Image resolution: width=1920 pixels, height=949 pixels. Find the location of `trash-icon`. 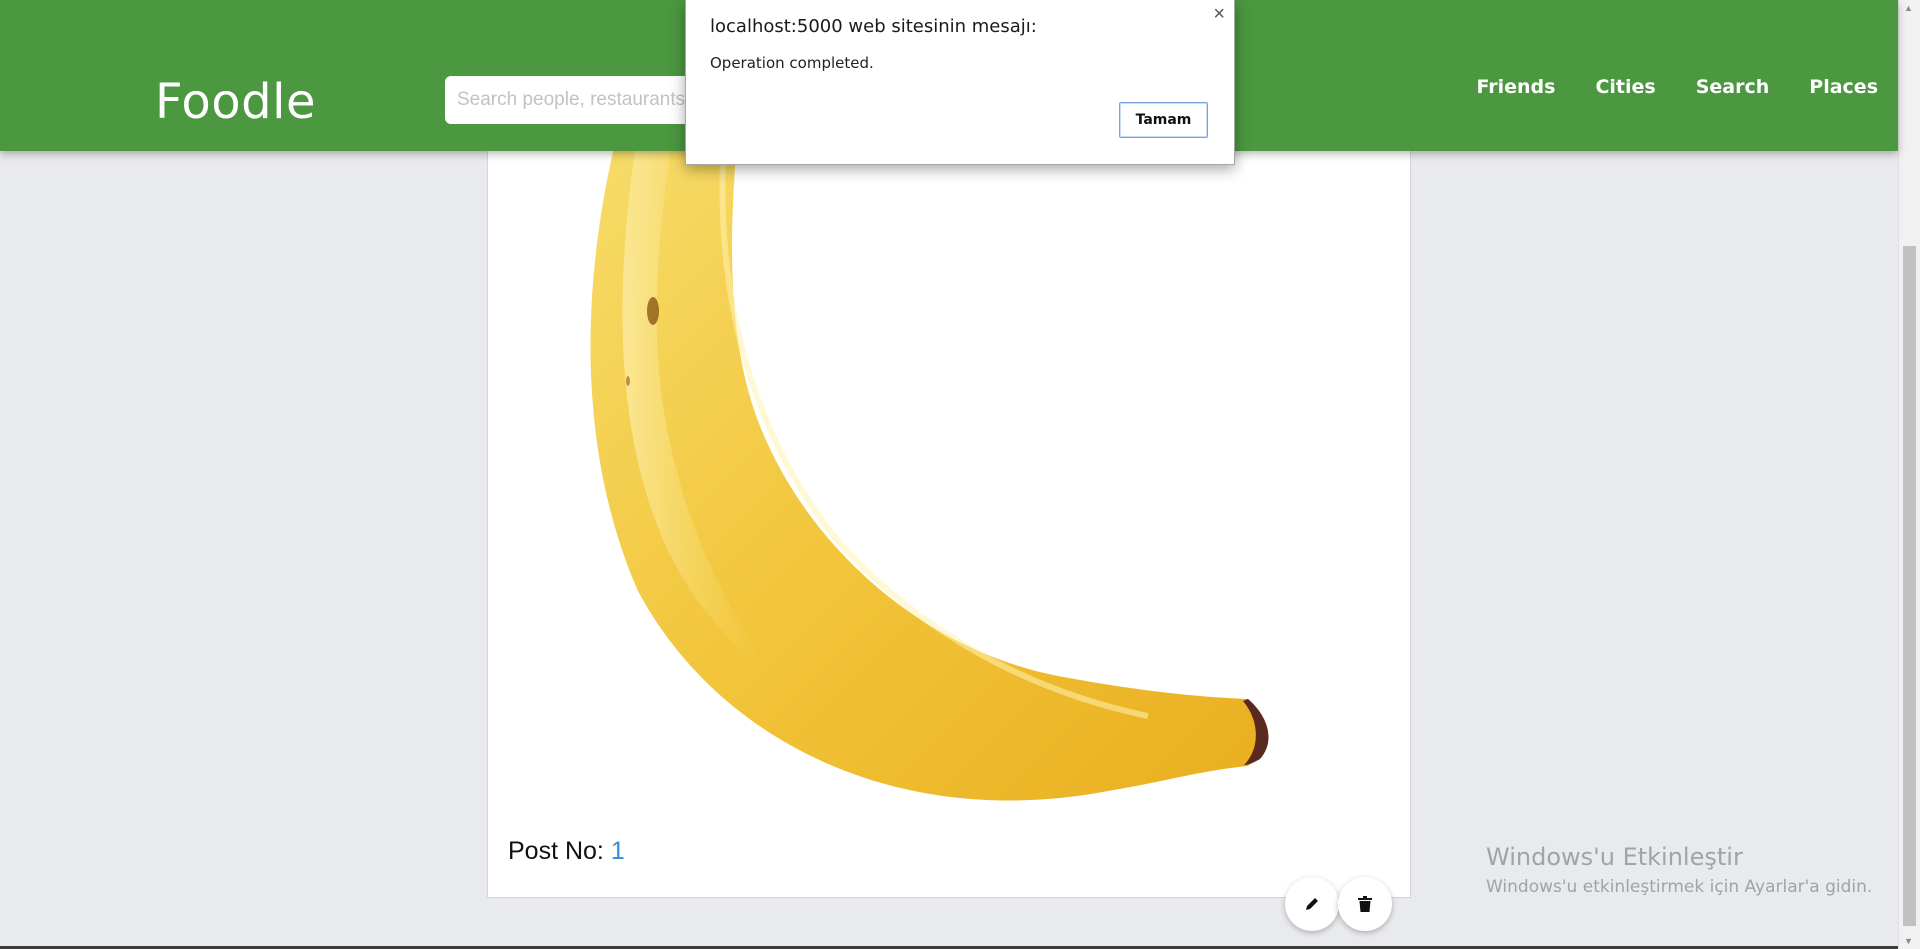

trash-icon is located at coordinates (1365, 904).